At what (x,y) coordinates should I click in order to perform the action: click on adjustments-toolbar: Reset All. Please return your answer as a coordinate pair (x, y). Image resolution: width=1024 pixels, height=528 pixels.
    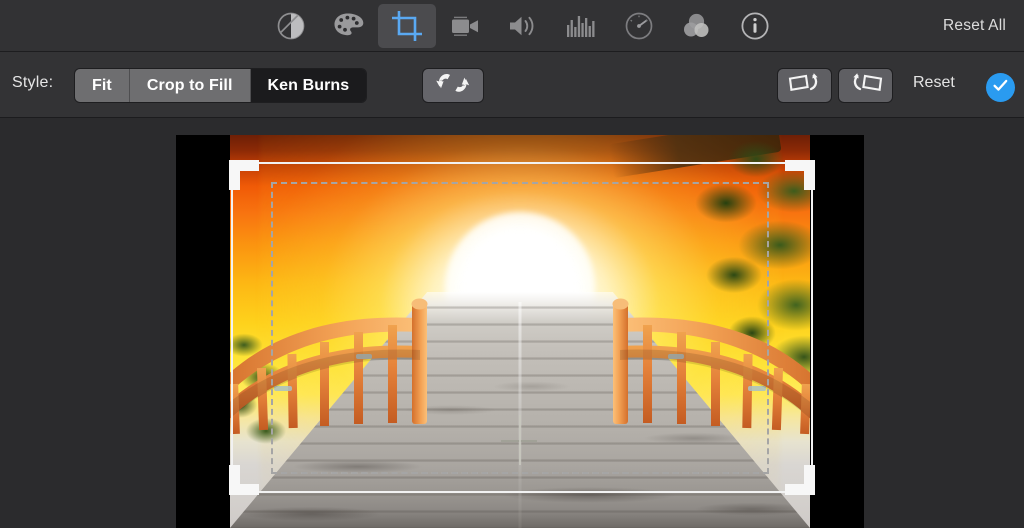
    Looking at the image, I should click on (512, 26).